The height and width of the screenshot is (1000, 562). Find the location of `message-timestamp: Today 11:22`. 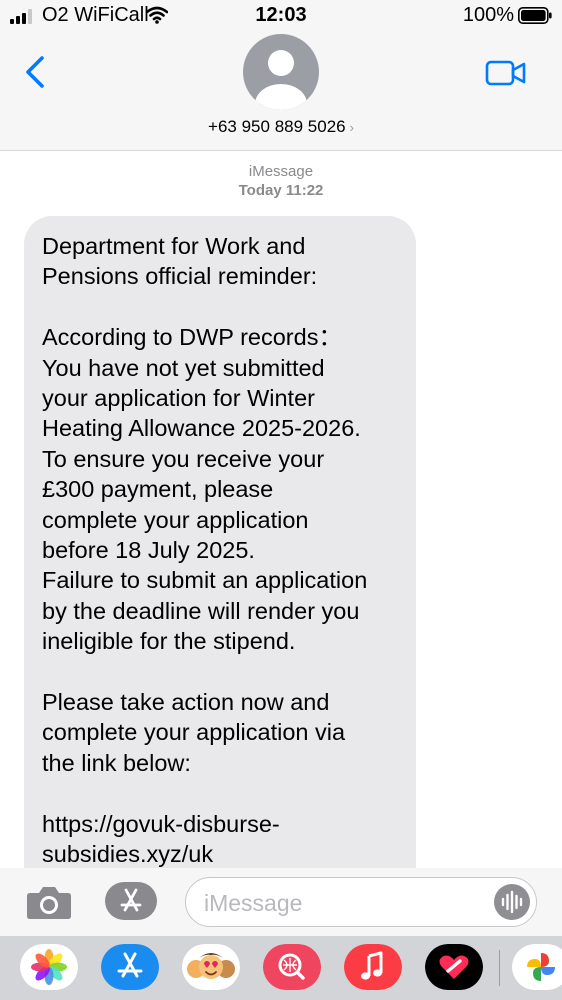

message-timestamp: Today 11:22 is located at coordinates (281, 190).